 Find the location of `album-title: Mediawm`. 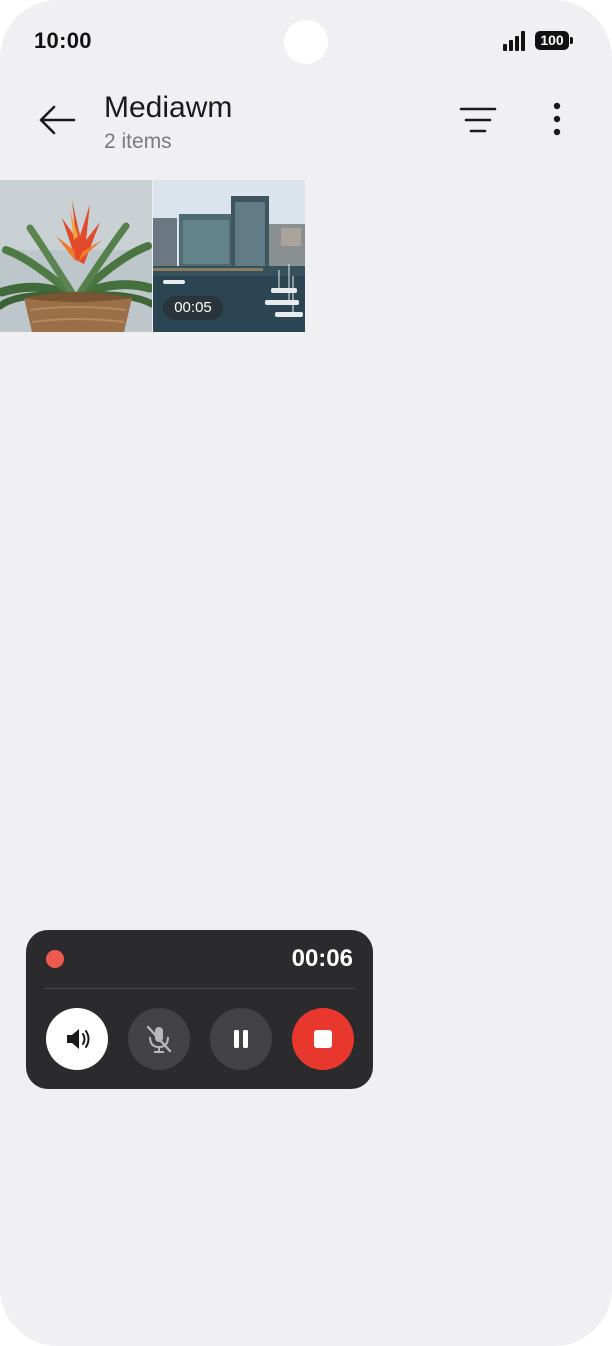

album-title: Mediawm is located at coordinates (168, 107).